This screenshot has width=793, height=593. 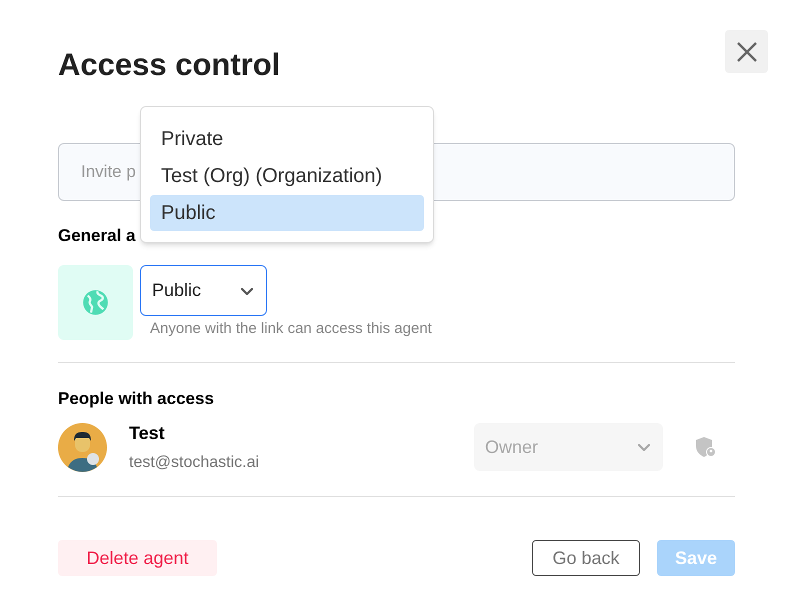 I want to click on member-name: Test, so click(x=147, y=433).